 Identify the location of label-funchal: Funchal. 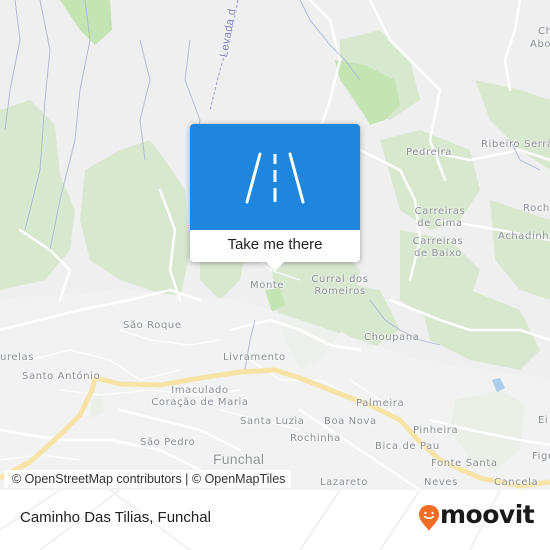
(239, 459).